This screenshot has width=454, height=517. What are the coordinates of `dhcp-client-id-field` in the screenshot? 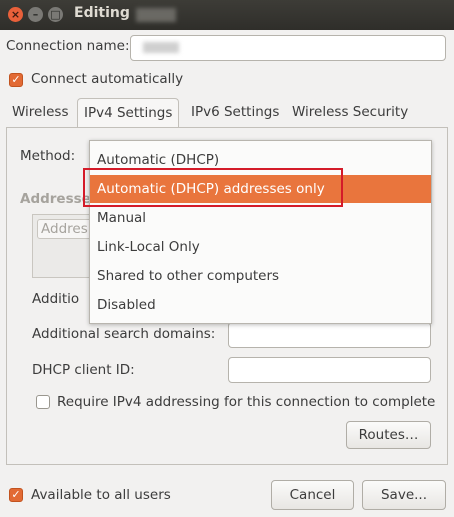 It's located at (329, 370).